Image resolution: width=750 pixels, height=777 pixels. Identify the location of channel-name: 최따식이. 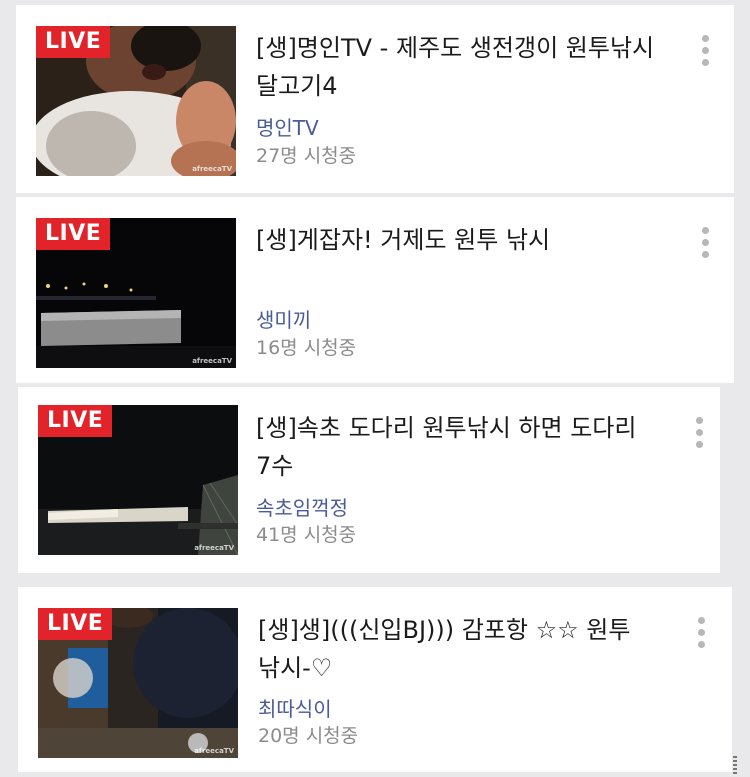
(295, 709).